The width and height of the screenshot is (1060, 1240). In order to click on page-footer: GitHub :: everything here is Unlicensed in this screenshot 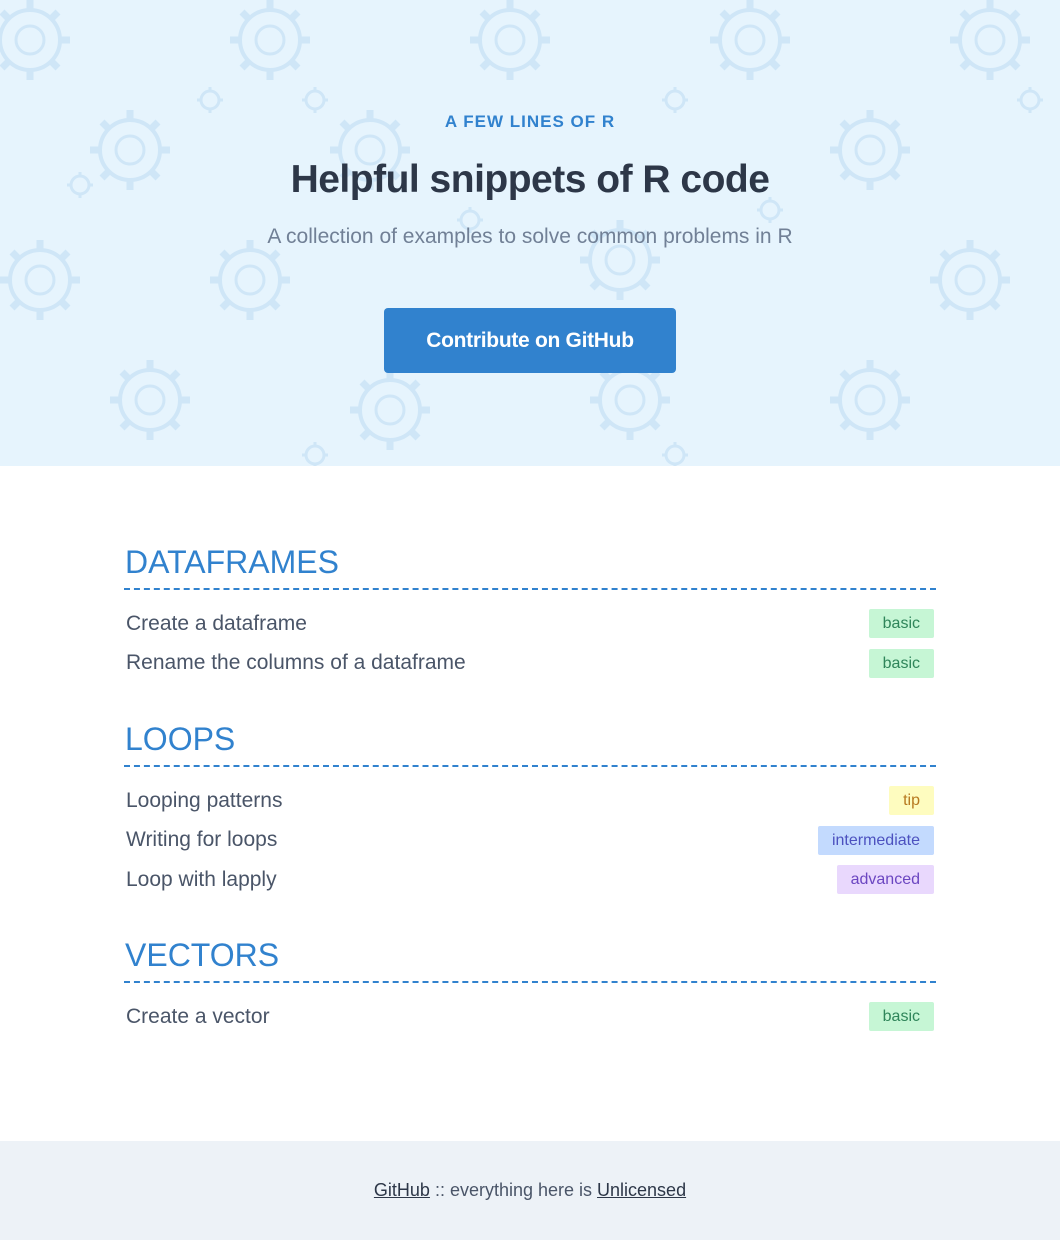, I will do `click(530, 1190)`.